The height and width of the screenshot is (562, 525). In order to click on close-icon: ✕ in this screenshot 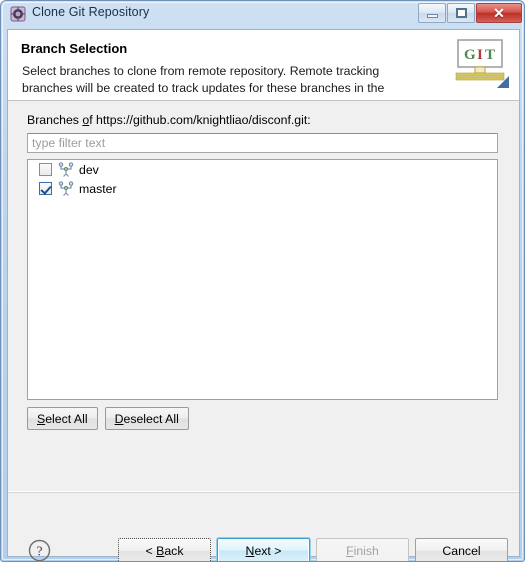, I will do `click(499, 12)`.